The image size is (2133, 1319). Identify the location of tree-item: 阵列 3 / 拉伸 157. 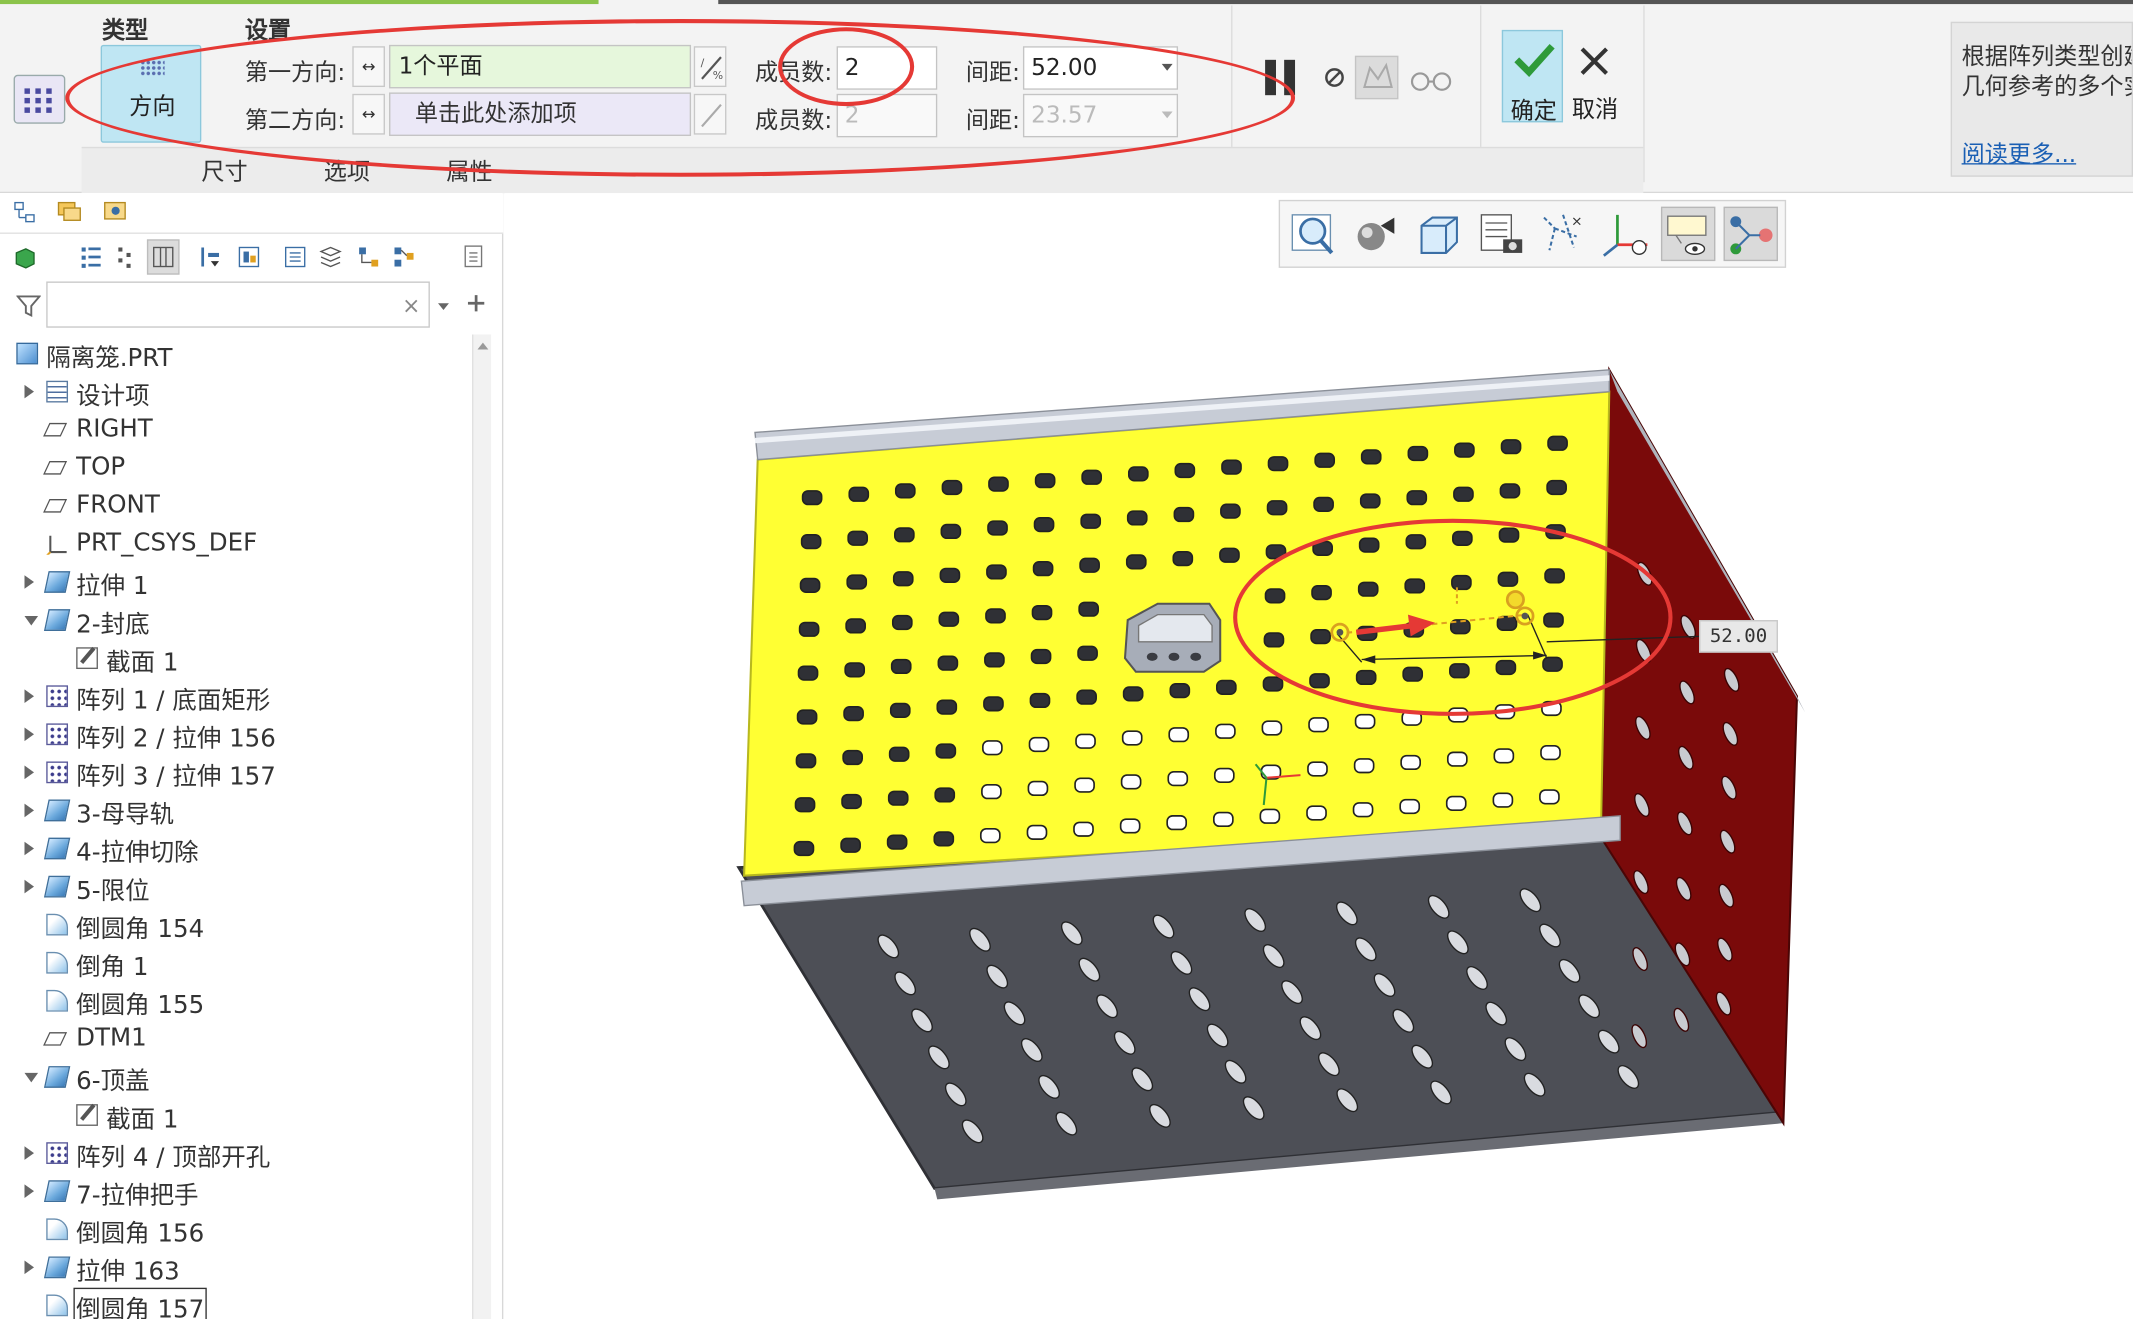
(235, 772).